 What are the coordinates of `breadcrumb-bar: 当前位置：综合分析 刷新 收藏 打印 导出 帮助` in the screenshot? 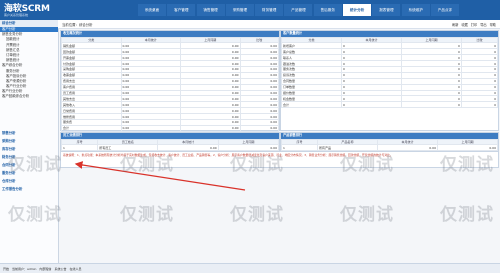 It's located at (279, 24).